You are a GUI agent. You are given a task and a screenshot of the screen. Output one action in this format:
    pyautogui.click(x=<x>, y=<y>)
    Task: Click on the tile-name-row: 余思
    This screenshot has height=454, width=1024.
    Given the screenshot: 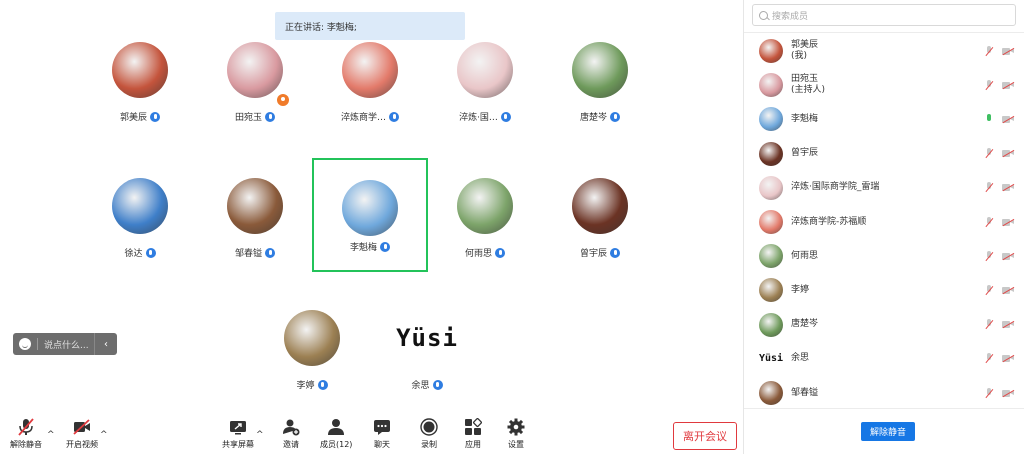 What is the action you would take?
    pyautogui.click(x=427, y=384)
    